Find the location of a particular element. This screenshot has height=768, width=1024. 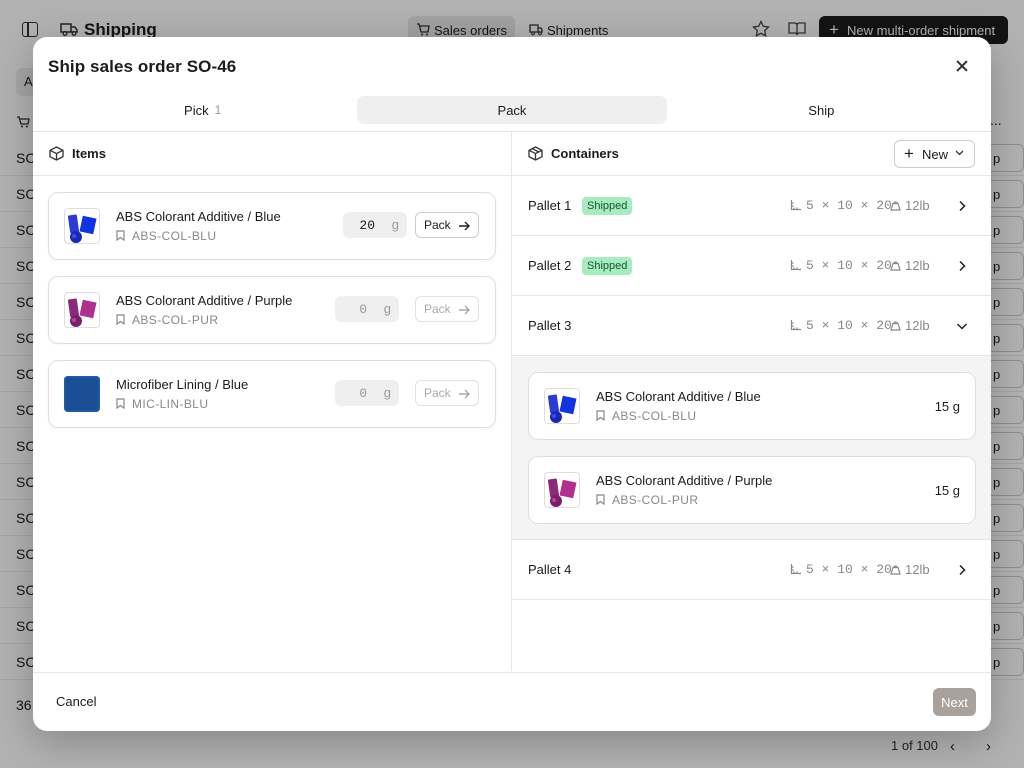

step-label: Pack is located at coordinates (512, 110).